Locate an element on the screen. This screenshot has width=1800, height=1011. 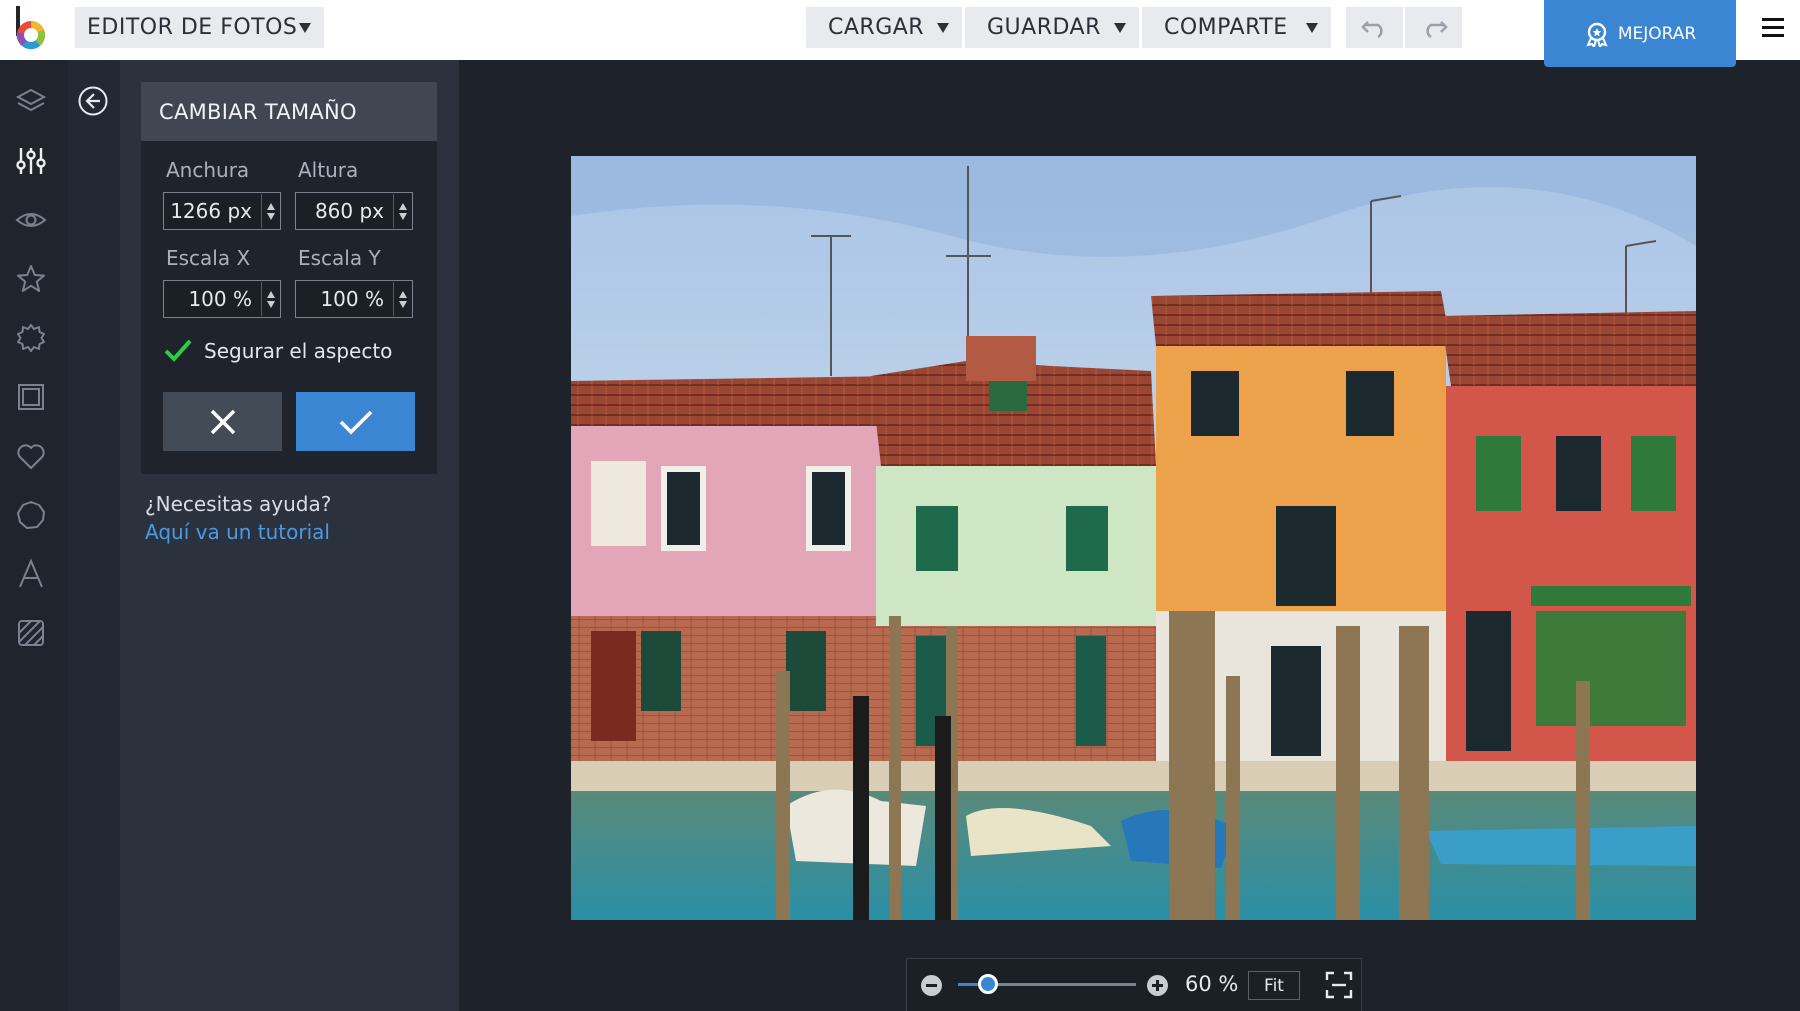
text-icon is located at coordinates (31, 574).